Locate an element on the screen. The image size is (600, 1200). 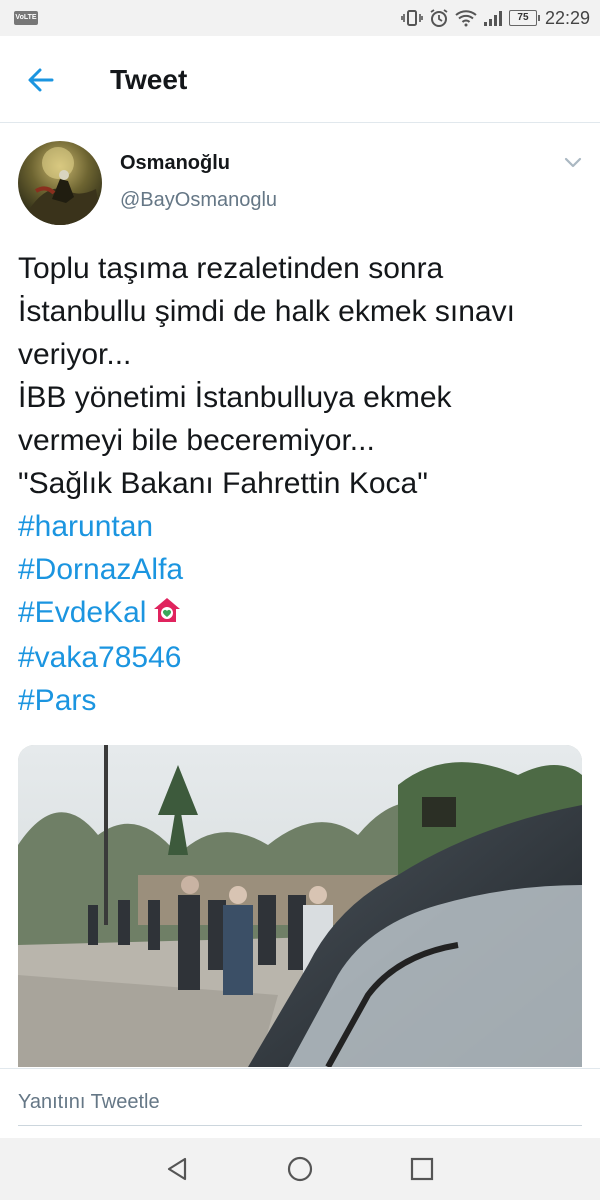
hashtag-link: #vaka78546 is located at coordinates (303, 657).